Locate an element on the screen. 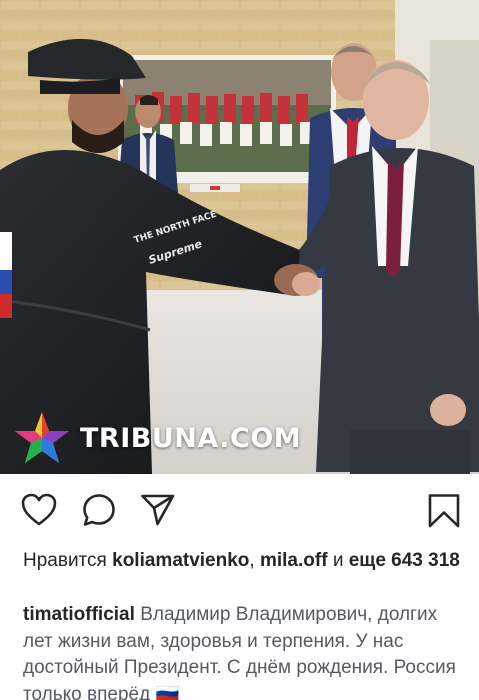 The height and width of the screenshot is (700, 479). tribuna-watermark: TRIBUNA.COM is located at coordinates (157, 438).